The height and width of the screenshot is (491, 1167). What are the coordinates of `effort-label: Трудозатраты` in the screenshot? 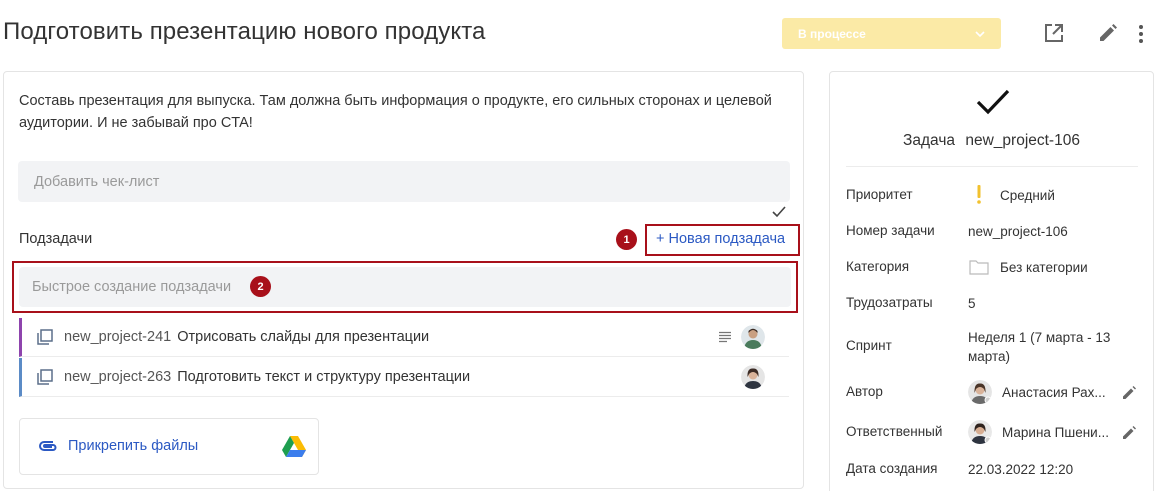 It's located at (889, 302).